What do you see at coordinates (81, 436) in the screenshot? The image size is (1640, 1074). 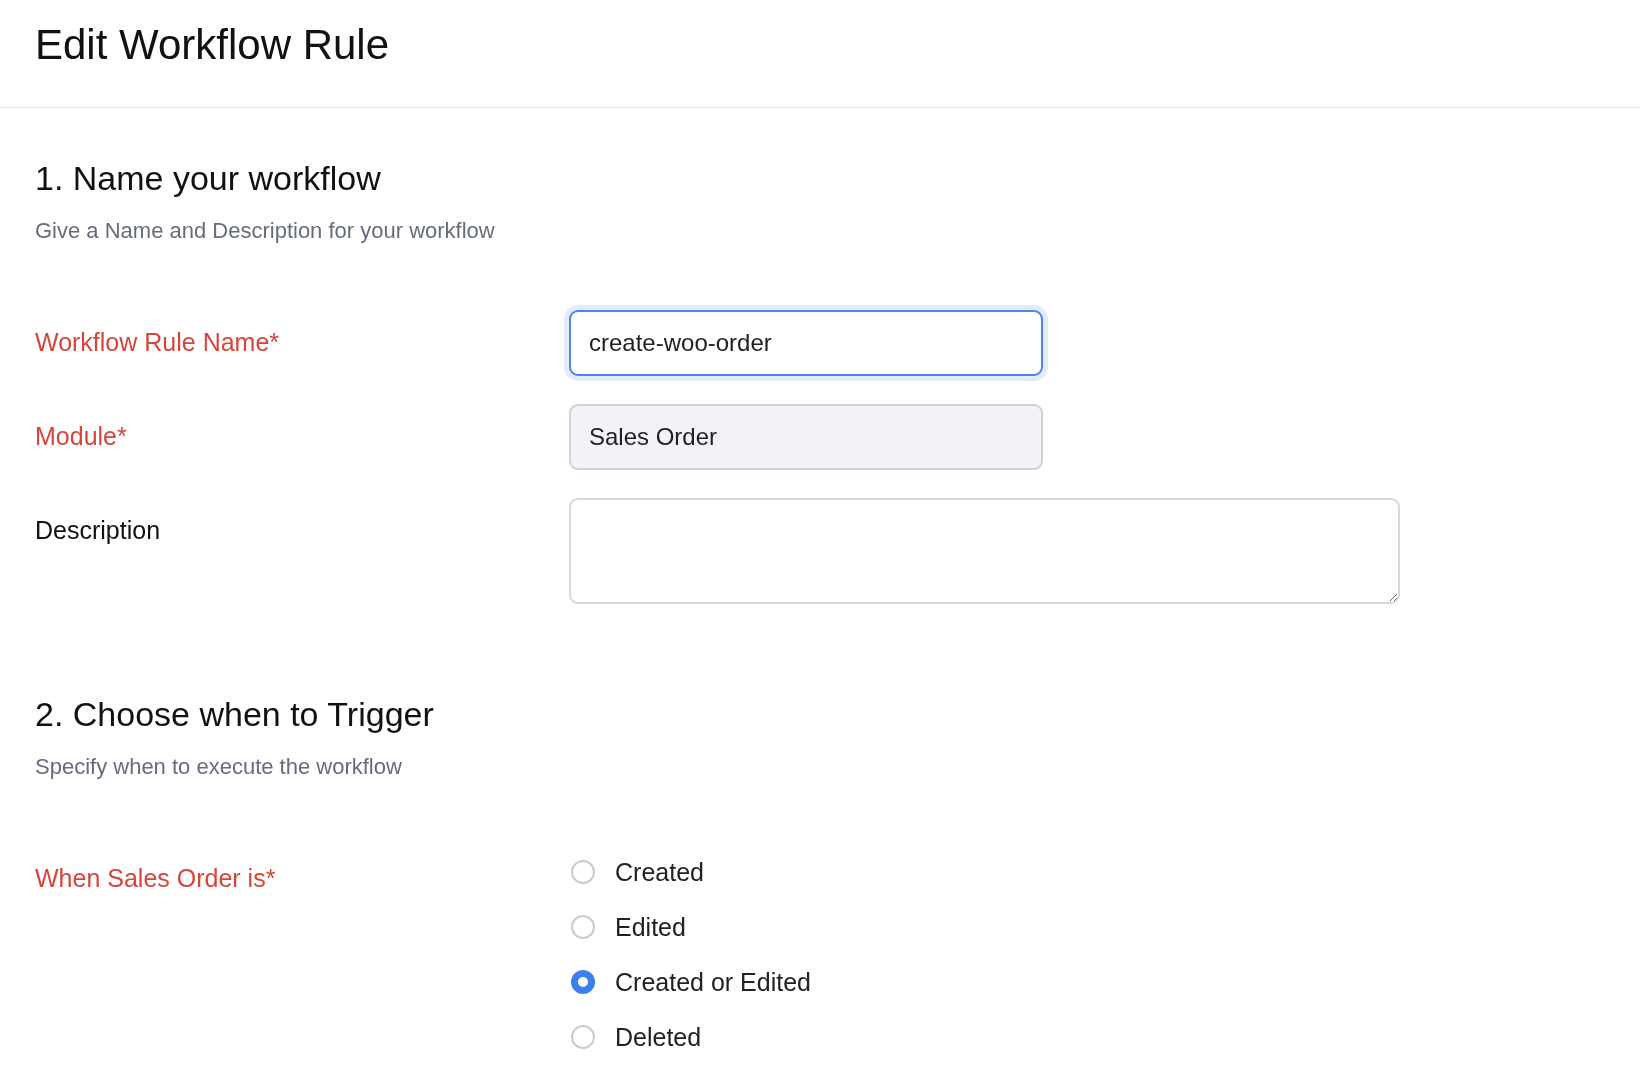 I see `field-label: Module*` at bounding box center [81, 436].